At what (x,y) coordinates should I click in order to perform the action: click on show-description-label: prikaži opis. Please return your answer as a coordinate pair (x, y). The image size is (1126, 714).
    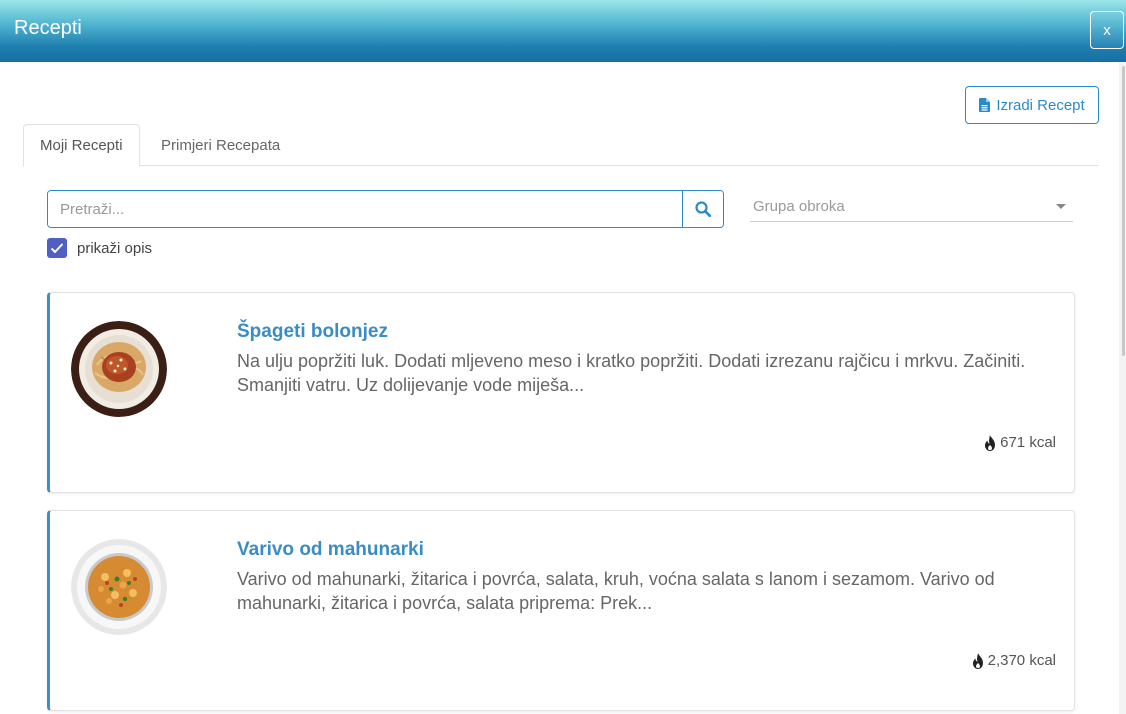
    Looking at the image, I should click on (115, 248).